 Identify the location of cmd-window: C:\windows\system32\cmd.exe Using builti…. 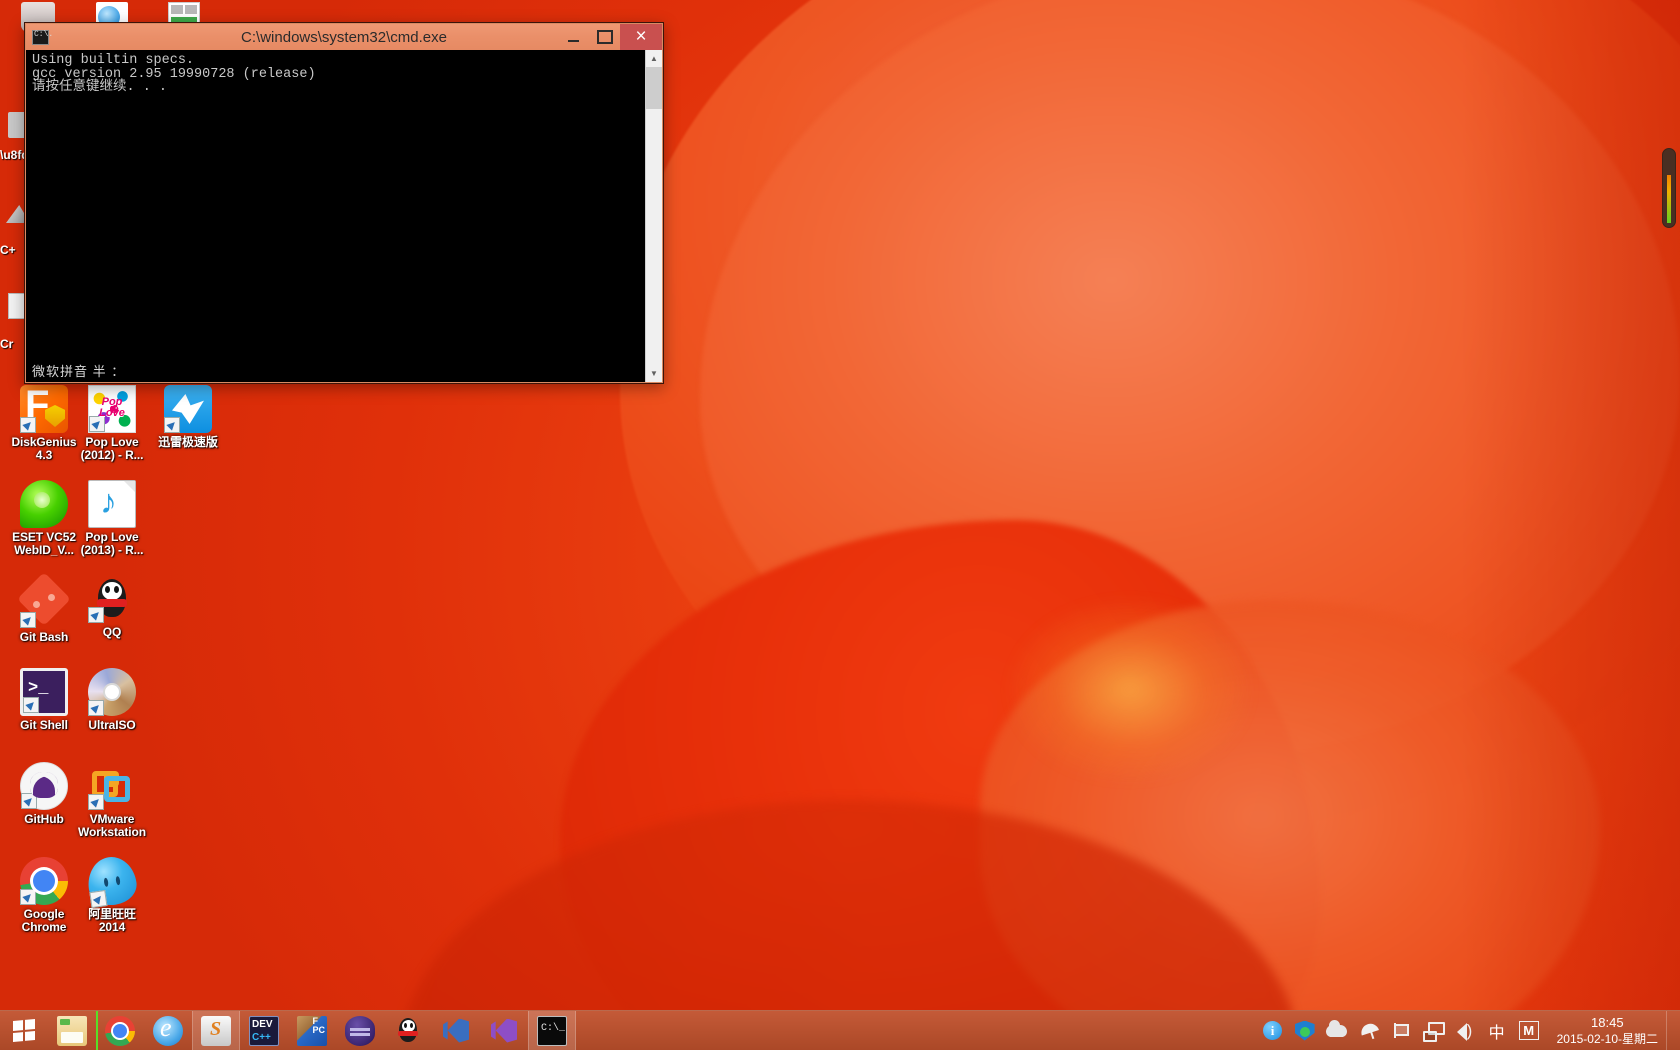
(344, 203).